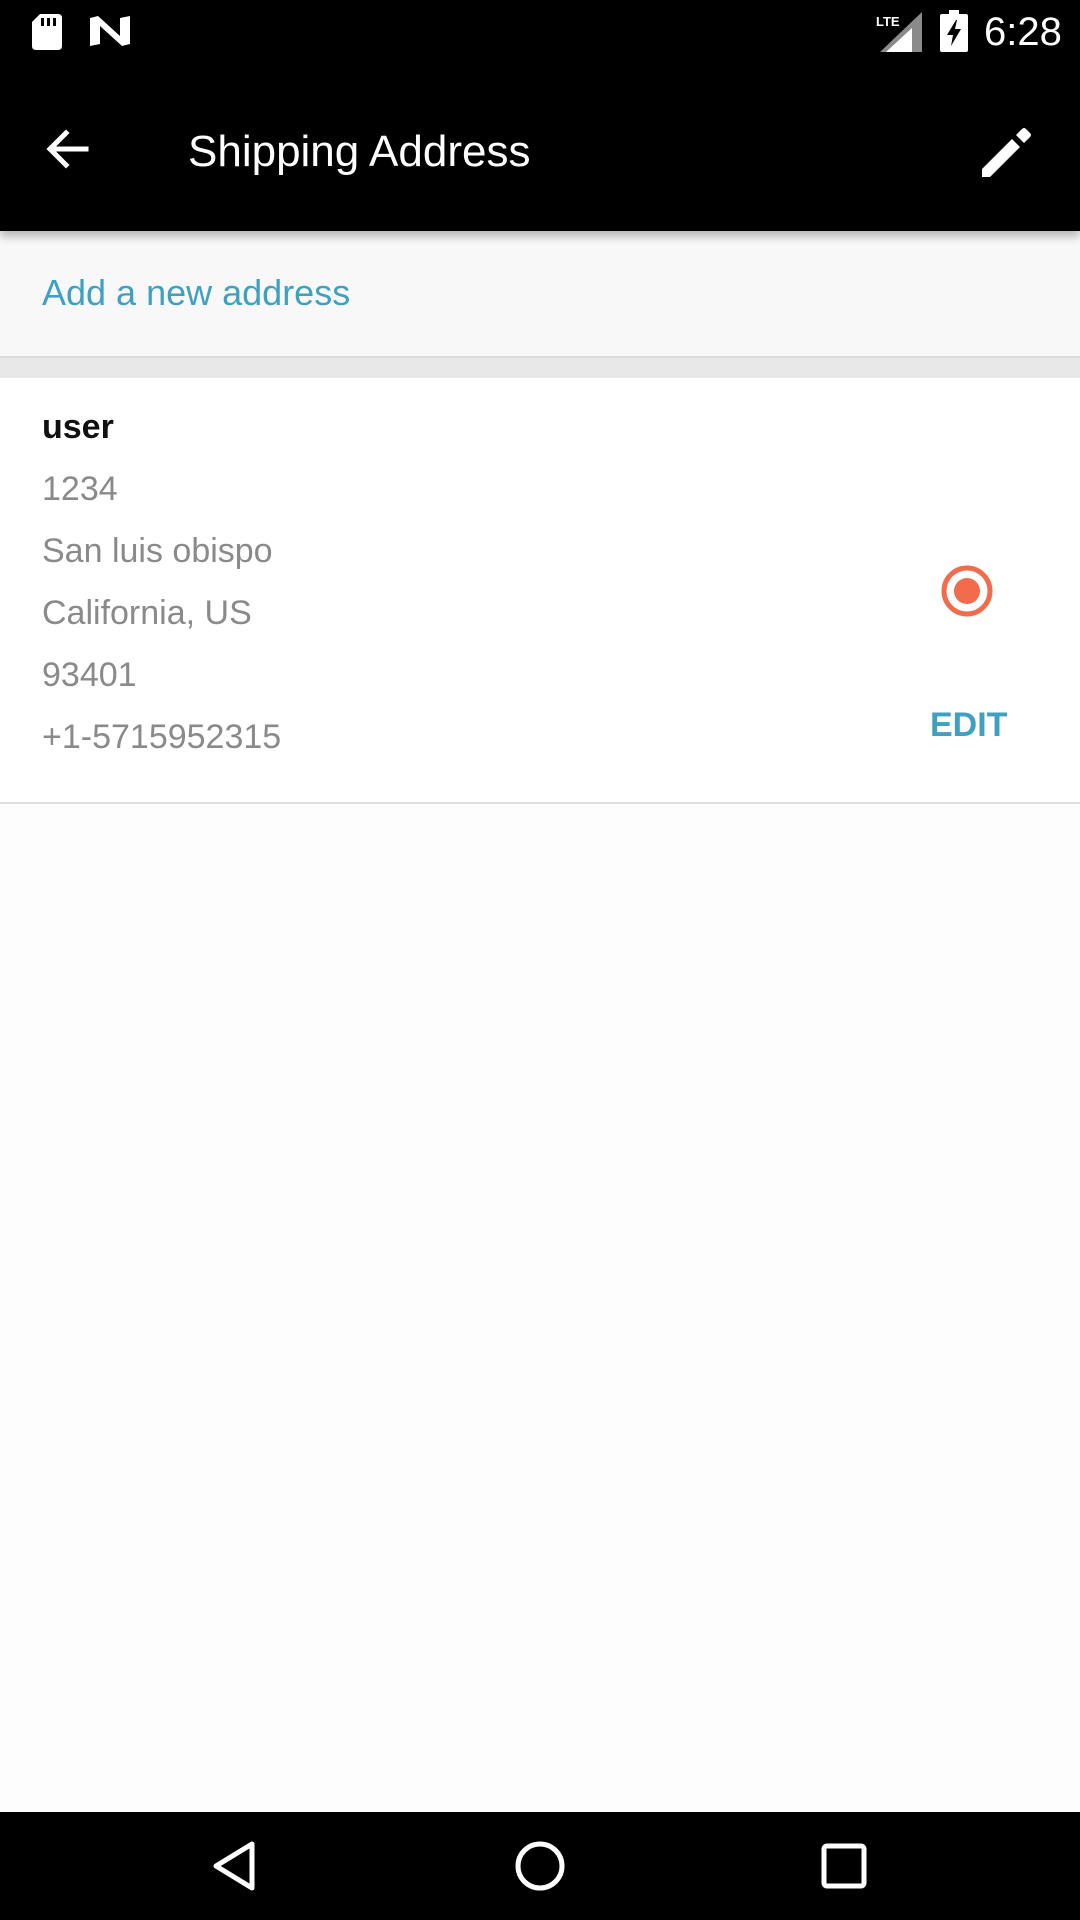  I want to click on selected-radio-icon, so click(967, 591).